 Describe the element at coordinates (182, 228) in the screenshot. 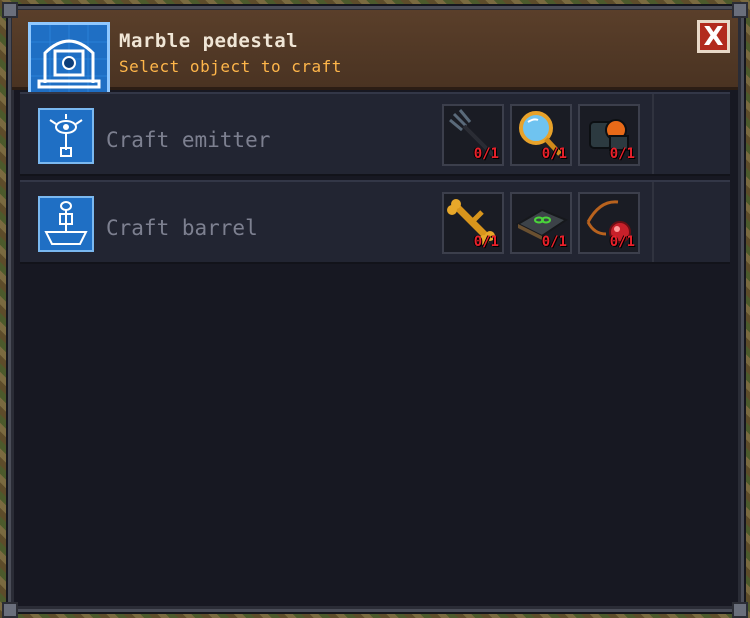

I see `recipe-label: Craft barrel` at that location.